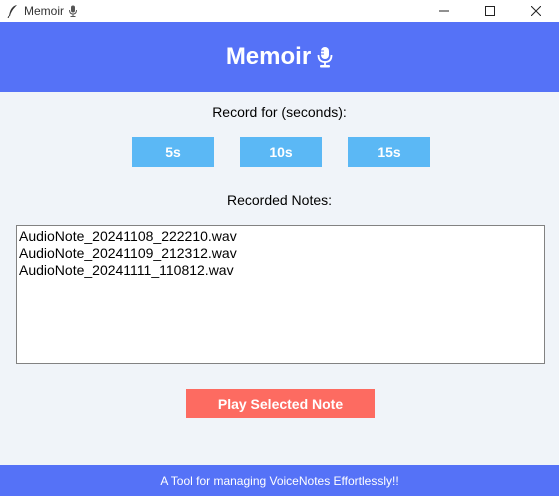 Image resolution: width=559 pixels, height=496 pixels. I want to click on maximize-icon, so click(490, 11).